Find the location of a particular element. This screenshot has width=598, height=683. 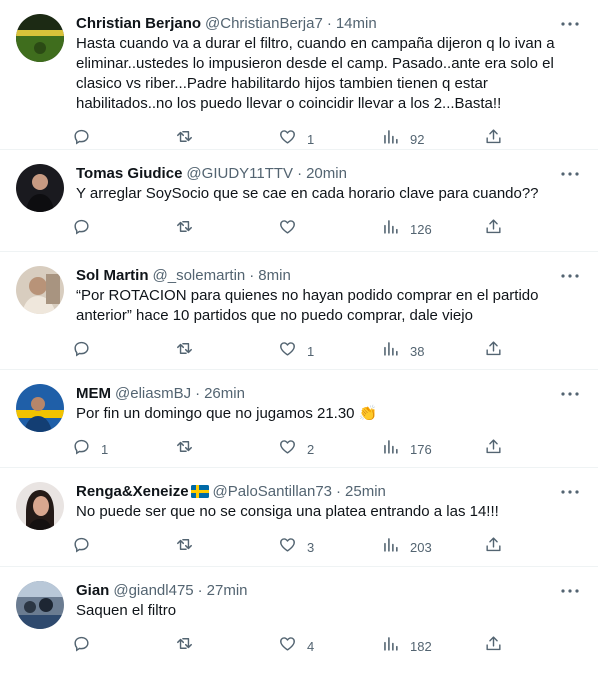

timestamp: 14min is located at coordinates (356, 23).